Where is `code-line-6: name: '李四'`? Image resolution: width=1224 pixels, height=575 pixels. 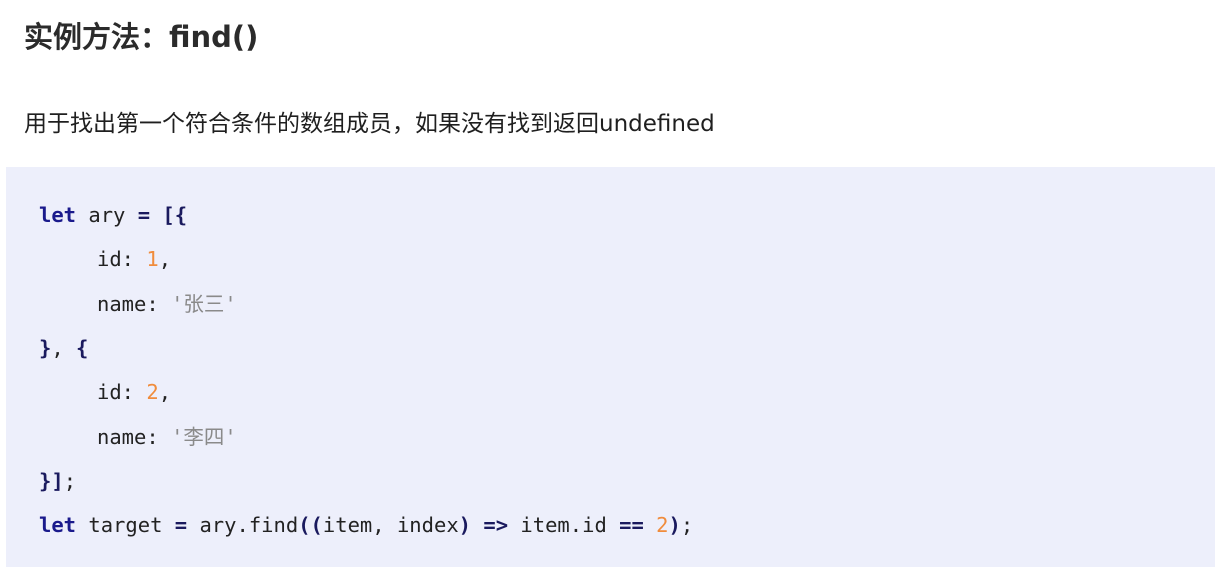 code-line-6: name: '李四' is located at coordinates (138, 437).